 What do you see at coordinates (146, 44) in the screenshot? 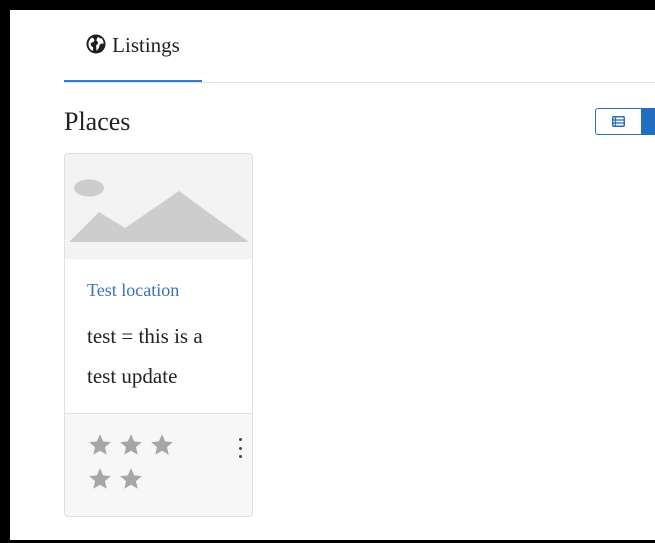
I see `tab-label: Listings` at bounding box center [146, 44].